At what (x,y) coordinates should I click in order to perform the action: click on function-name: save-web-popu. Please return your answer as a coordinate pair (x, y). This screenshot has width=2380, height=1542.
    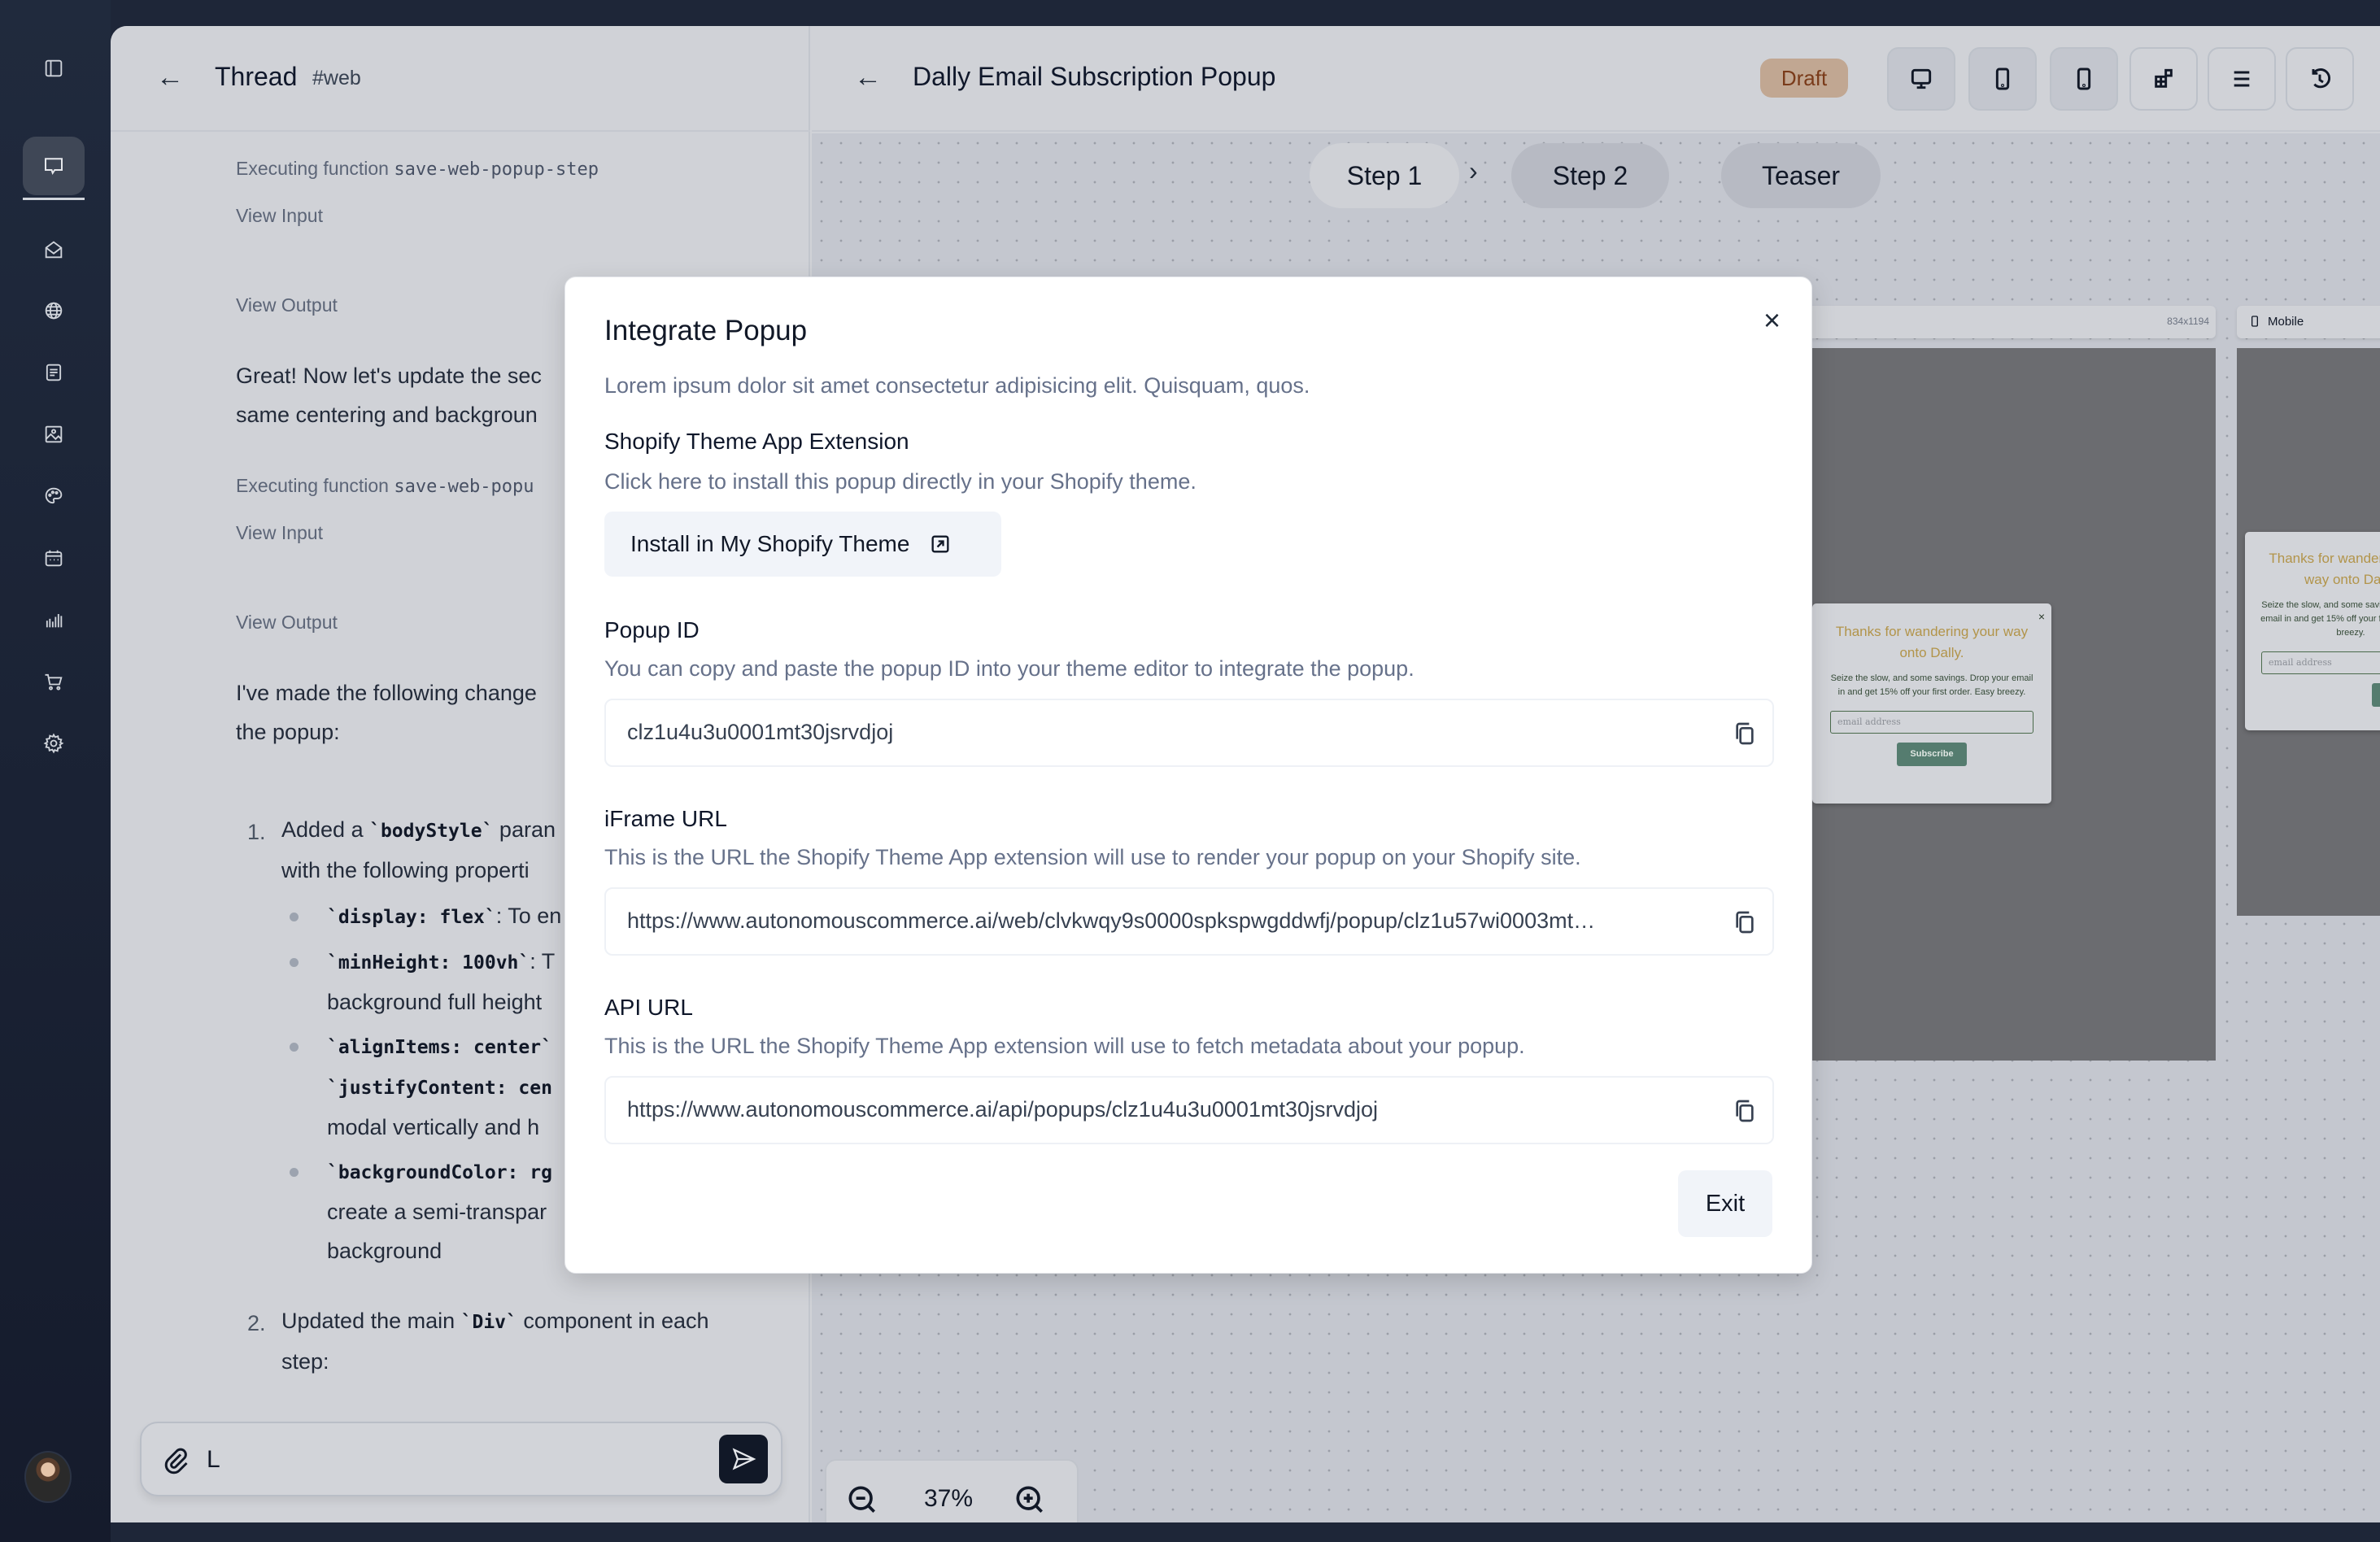
    Looking at the image, I should click on (464, 487).